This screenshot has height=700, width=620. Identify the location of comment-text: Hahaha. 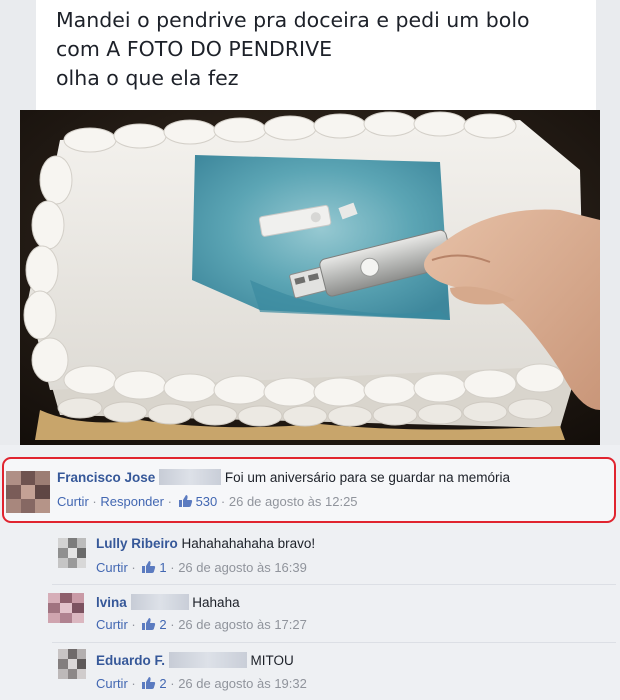
(216, 602).